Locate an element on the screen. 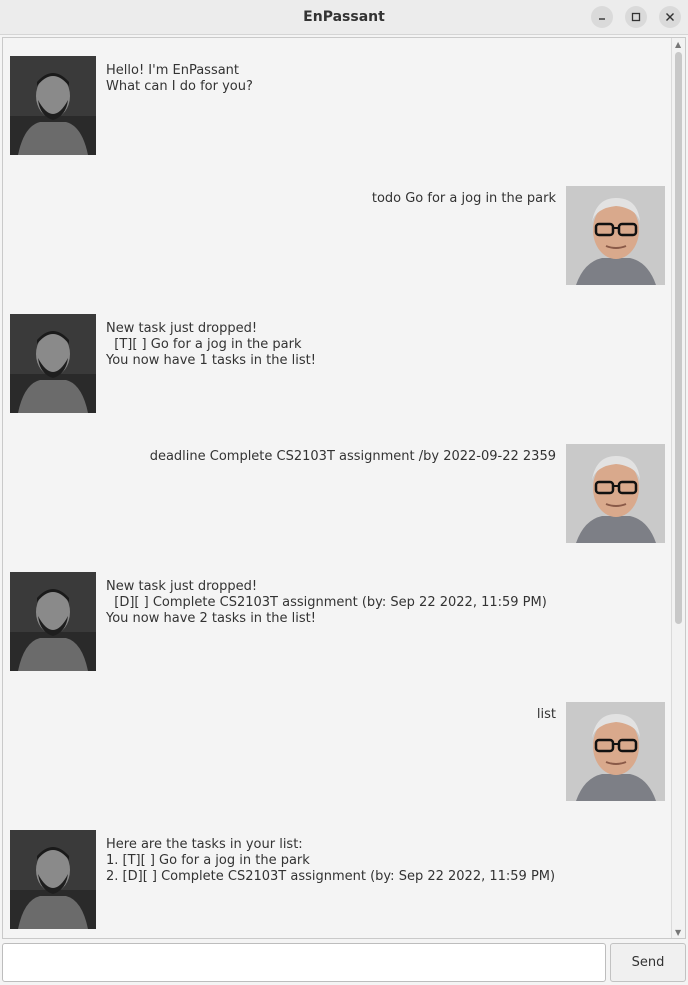  window-title: EnPassant is located at coordinates (344, 17).